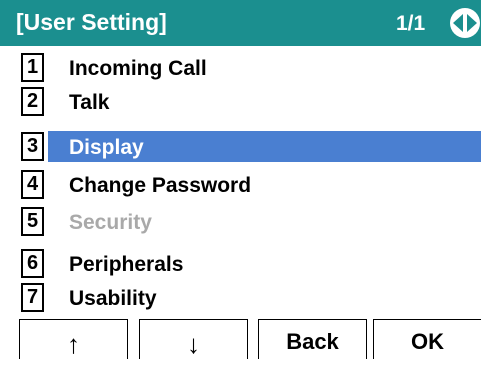 This screenshot has height=368, width=481. I want to click on back-button: Back, so click(312, 339).